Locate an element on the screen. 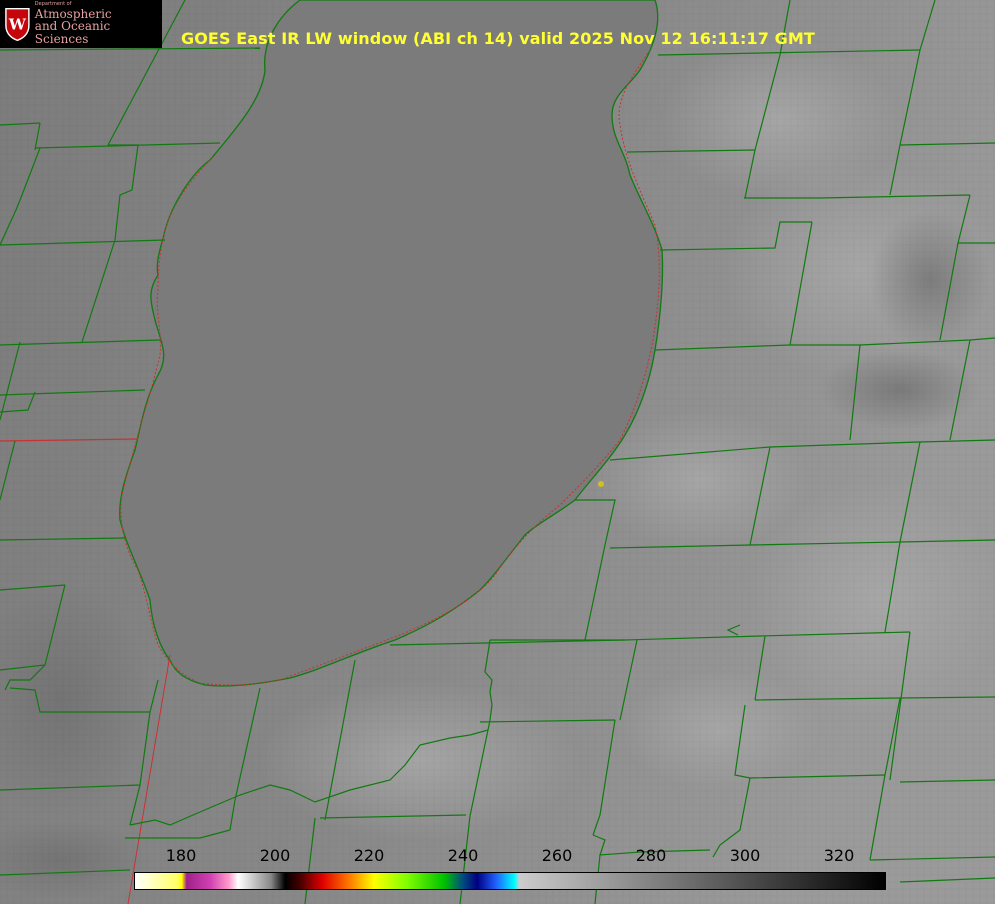  station-dot-icon is located at coordinates (601, 484).